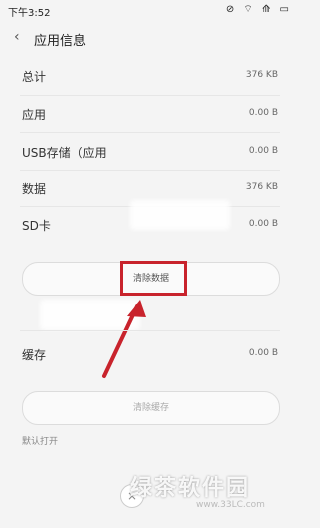  Describe the element at coordinates (230, 505) in the screenshot. I see `watermark-url: www.33LC.com` at that location.